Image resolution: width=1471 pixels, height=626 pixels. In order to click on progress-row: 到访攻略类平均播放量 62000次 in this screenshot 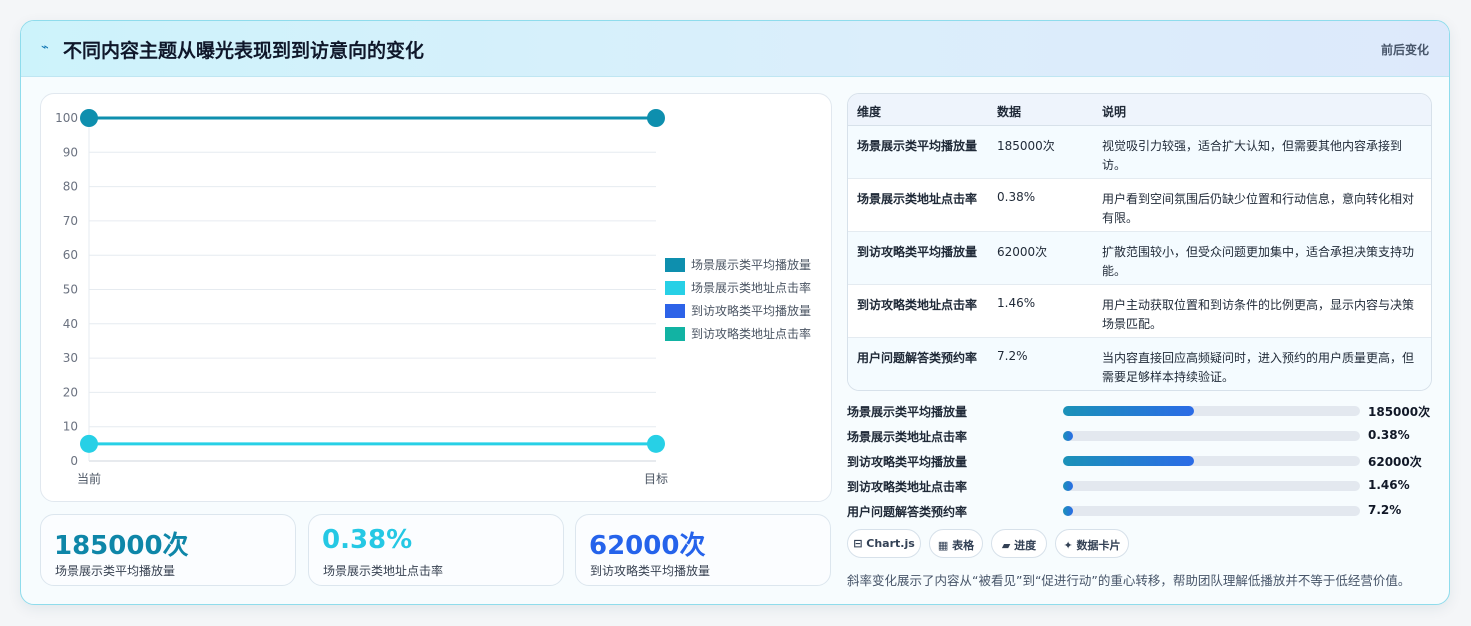, I will do `click(1147, 461)`.